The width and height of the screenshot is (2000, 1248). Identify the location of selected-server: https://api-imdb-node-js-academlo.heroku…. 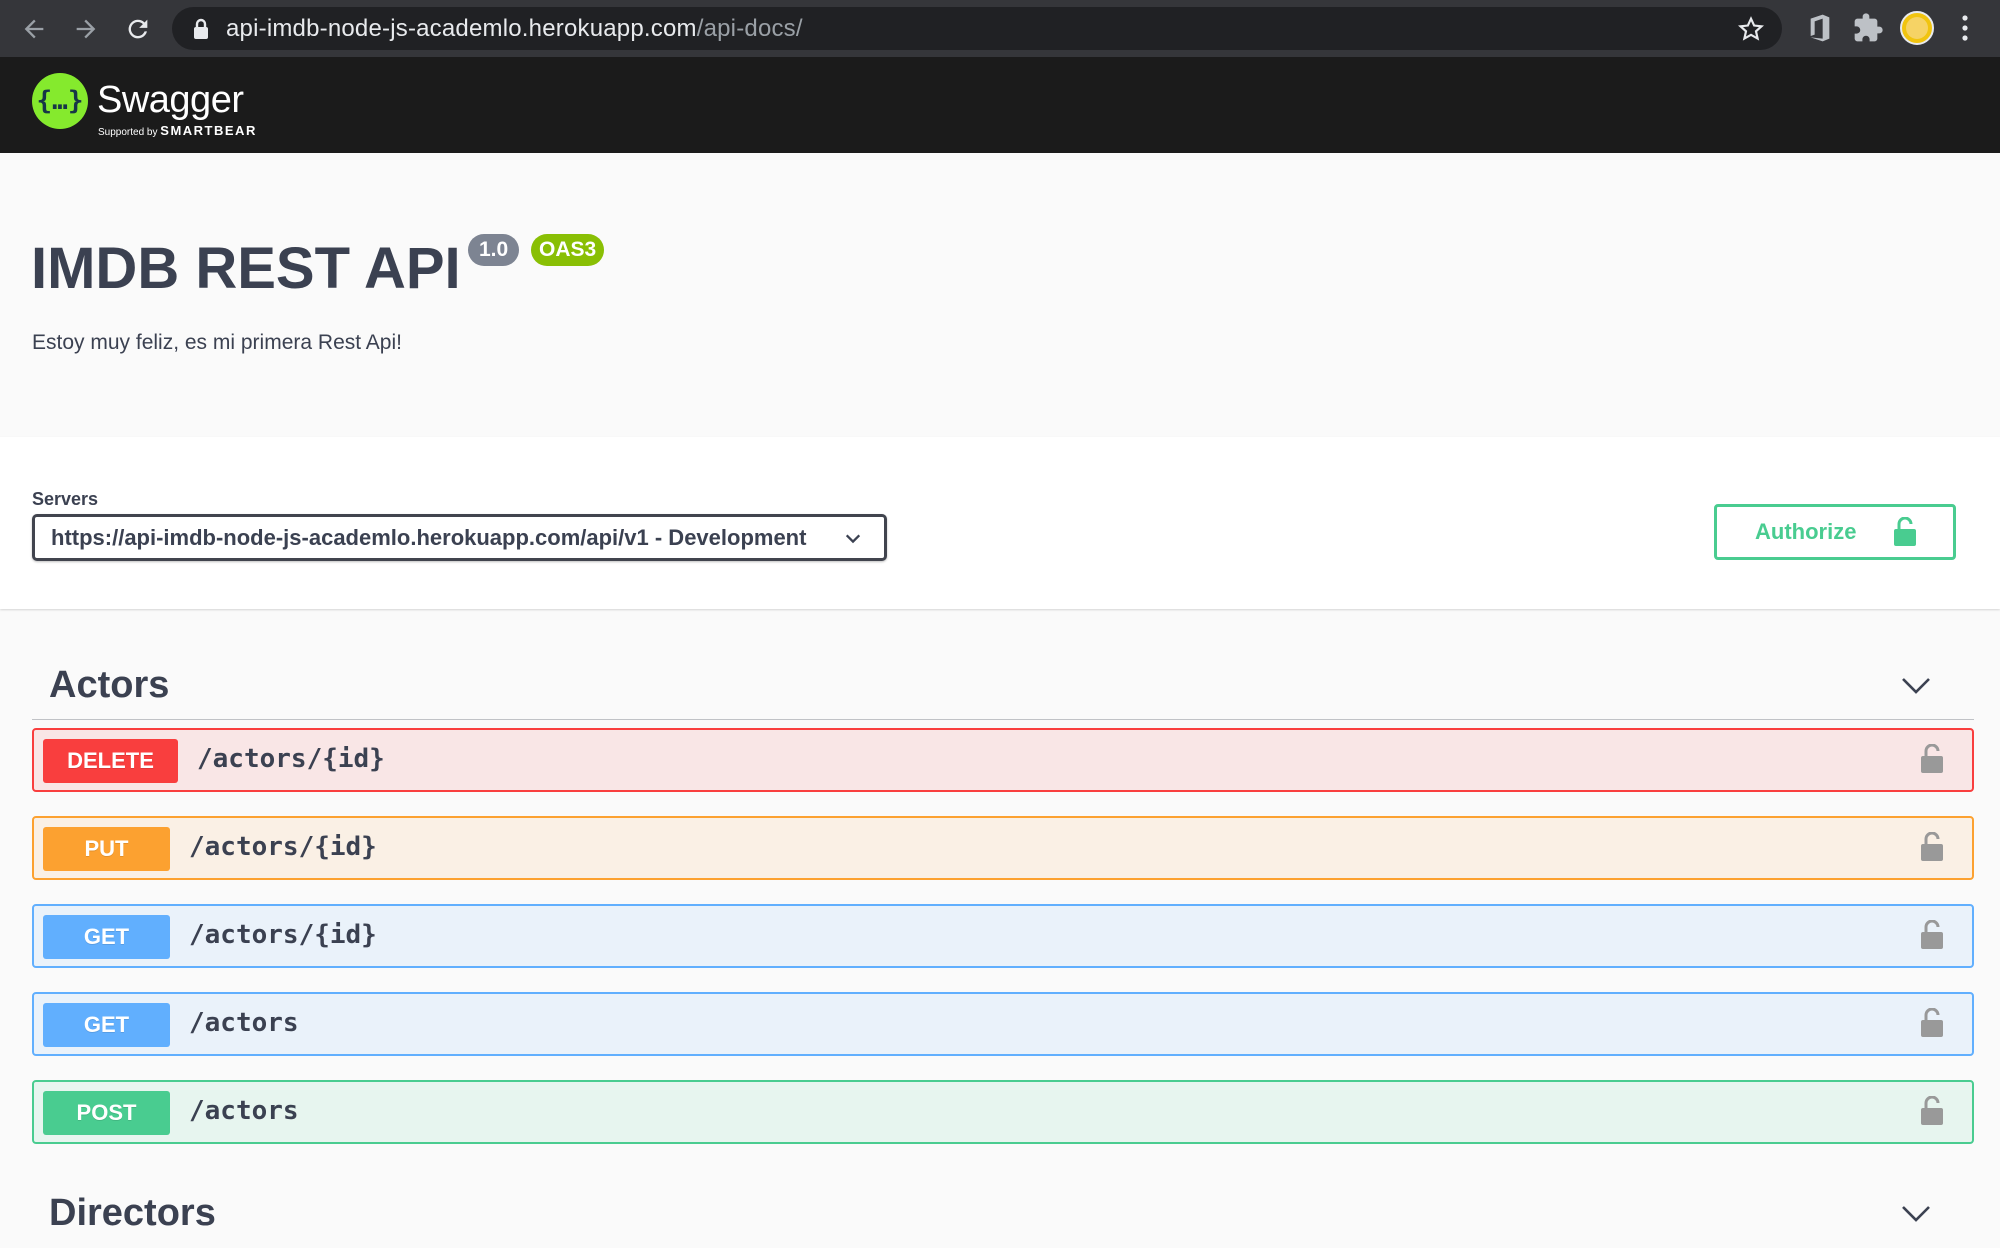
(429, 537).